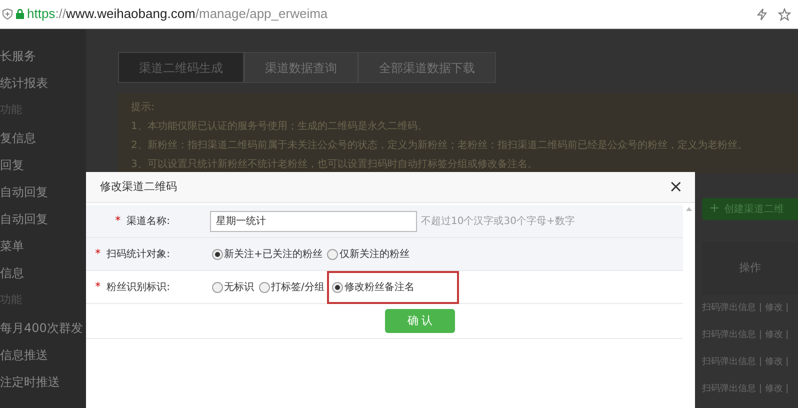 Image resolution: width=798 pixels, height=408 pixels. I want to click on sidebar-item: 每月400次群发, so click(43, 327).